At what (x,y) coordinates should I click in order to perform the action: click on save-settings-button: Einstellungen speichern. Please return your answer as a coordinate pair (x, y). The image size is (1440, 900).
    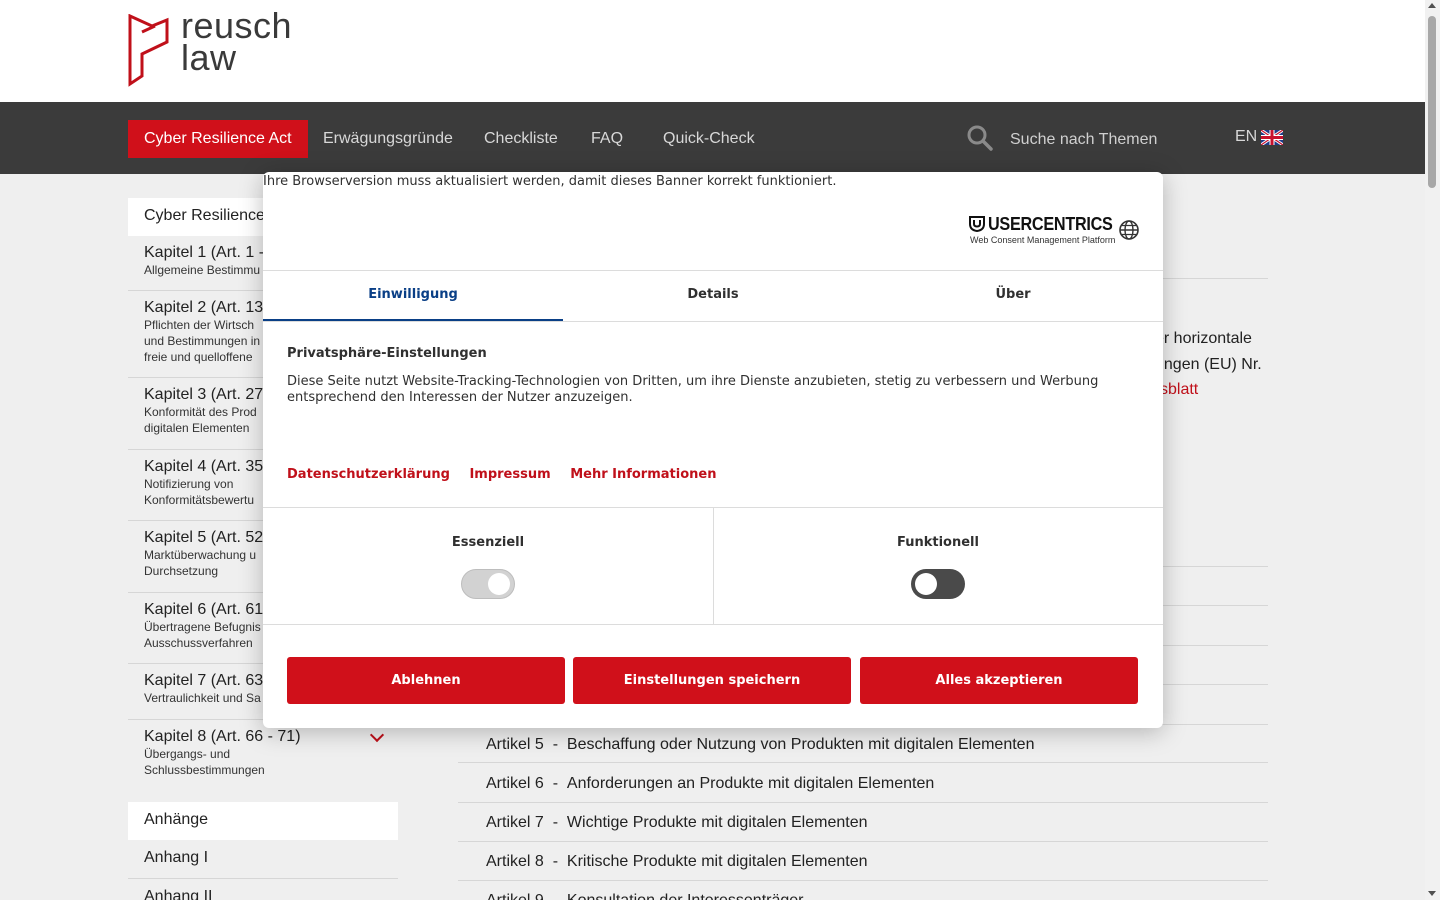
    Looking at the image, I should click on (712, 680).